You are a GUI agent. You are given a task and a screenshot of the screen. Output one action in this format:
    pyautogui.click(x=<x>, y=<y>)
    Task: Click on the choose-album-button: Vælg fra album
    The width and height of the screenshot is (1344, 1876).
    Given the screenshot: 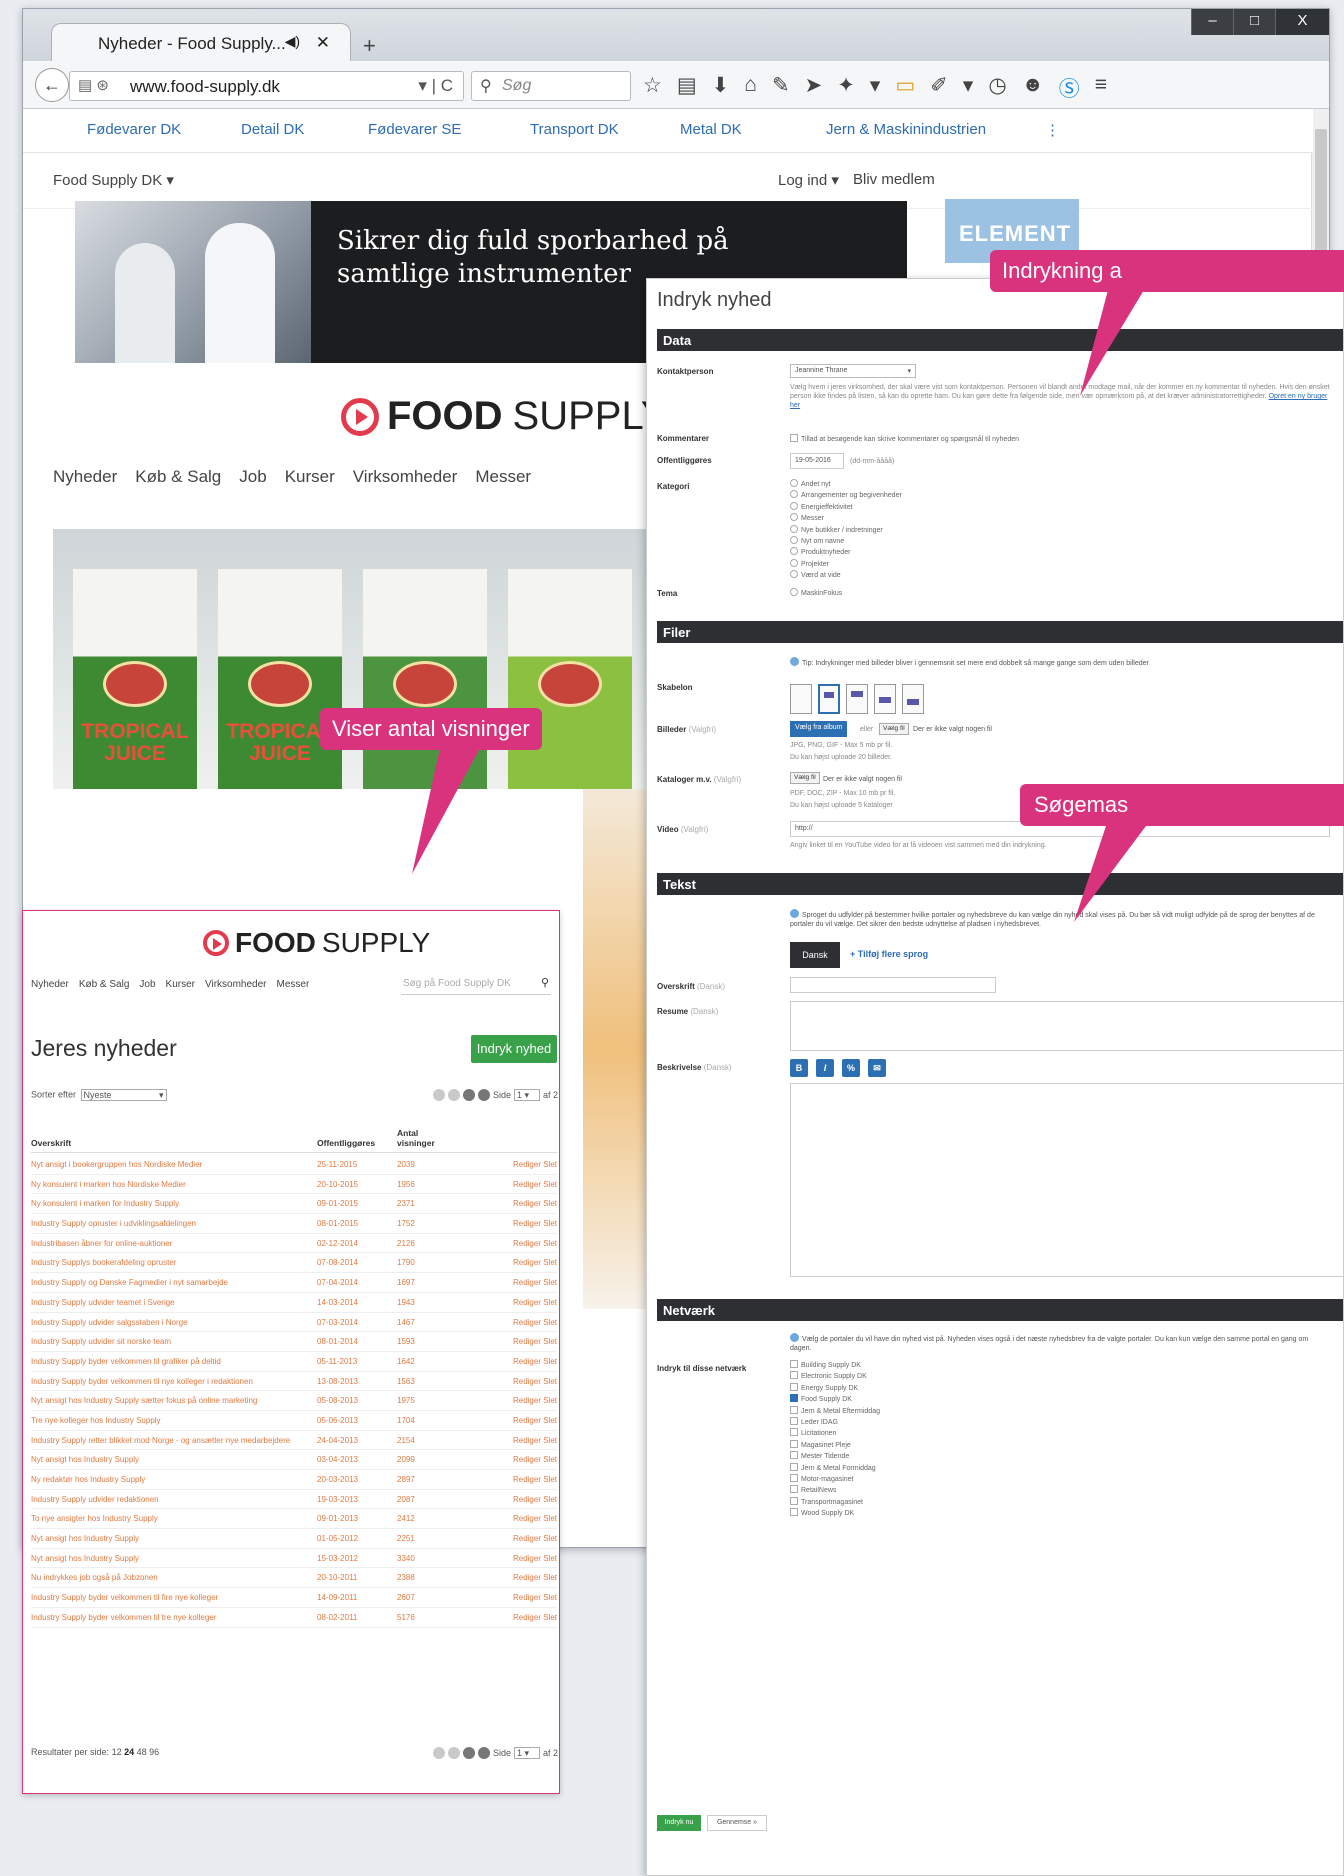 What is the action you would take?
    pyautogui.click(x=819, y=729)
    